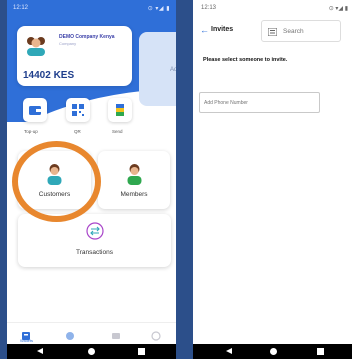 This screenshot has width=352, height=359. I want to click on transactions-tile: Transactions, so click(94, 240).